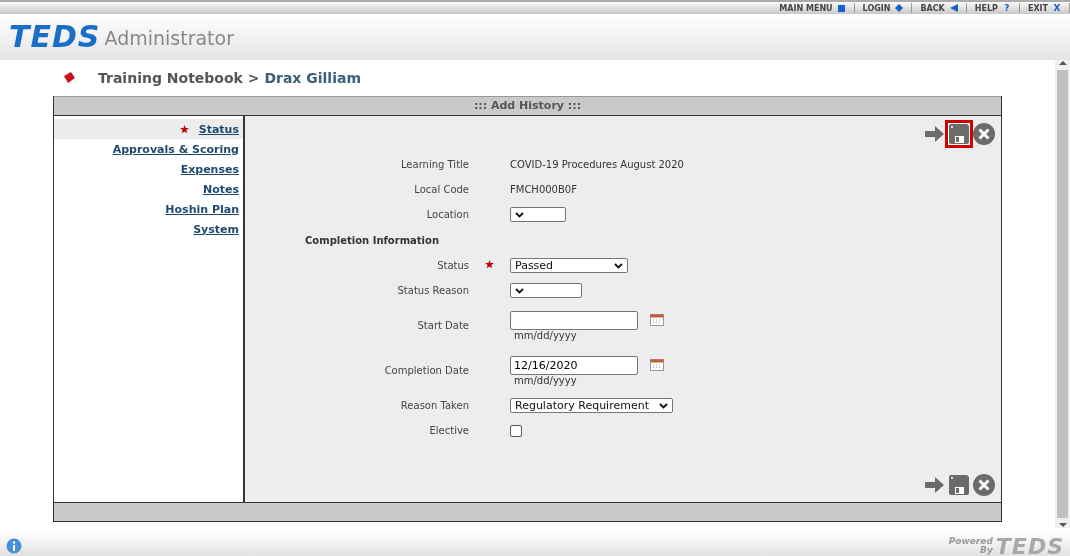  What do you see at coordinates (447, 214) in the screenshot?
I see `field-label: Location` at bounding box center [447, 214].